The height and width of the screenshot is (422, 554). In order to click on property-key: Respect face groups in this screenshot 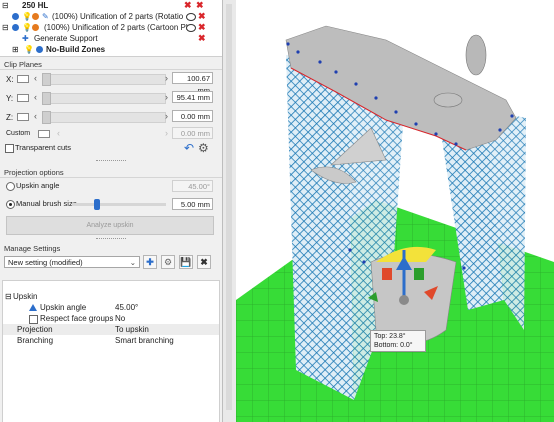, I will do `click(77, 318)`.